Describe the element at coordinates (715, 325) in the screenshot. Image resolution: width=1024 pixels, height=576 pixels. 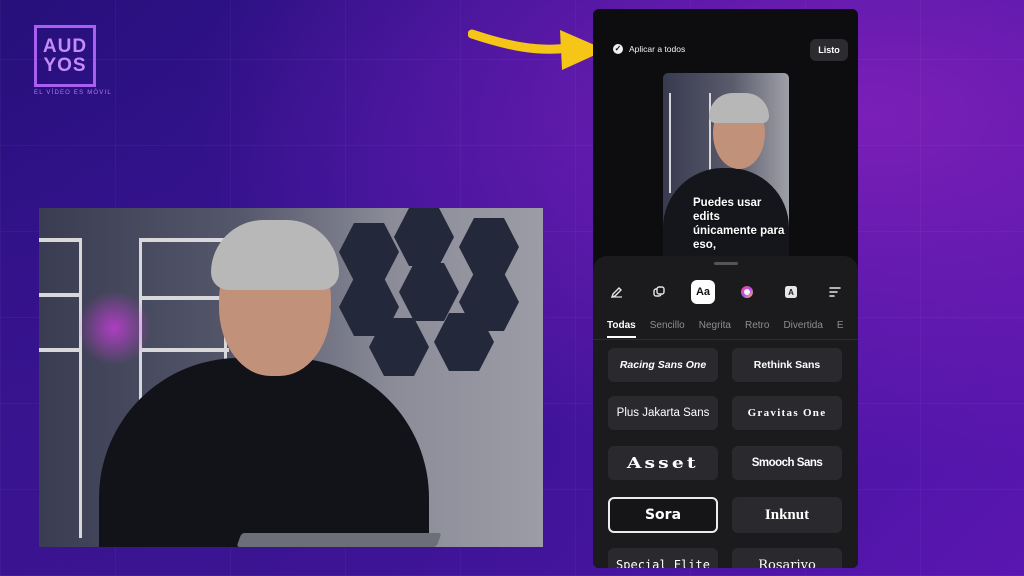
I see `tab-negrita: Negrita` at that location.